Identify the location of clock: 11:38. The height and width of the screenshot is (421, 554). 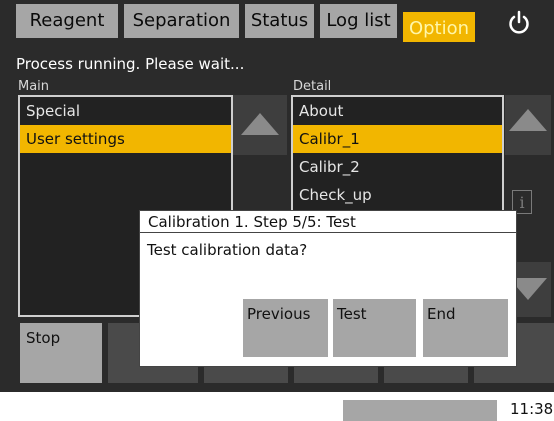
(532, 409).